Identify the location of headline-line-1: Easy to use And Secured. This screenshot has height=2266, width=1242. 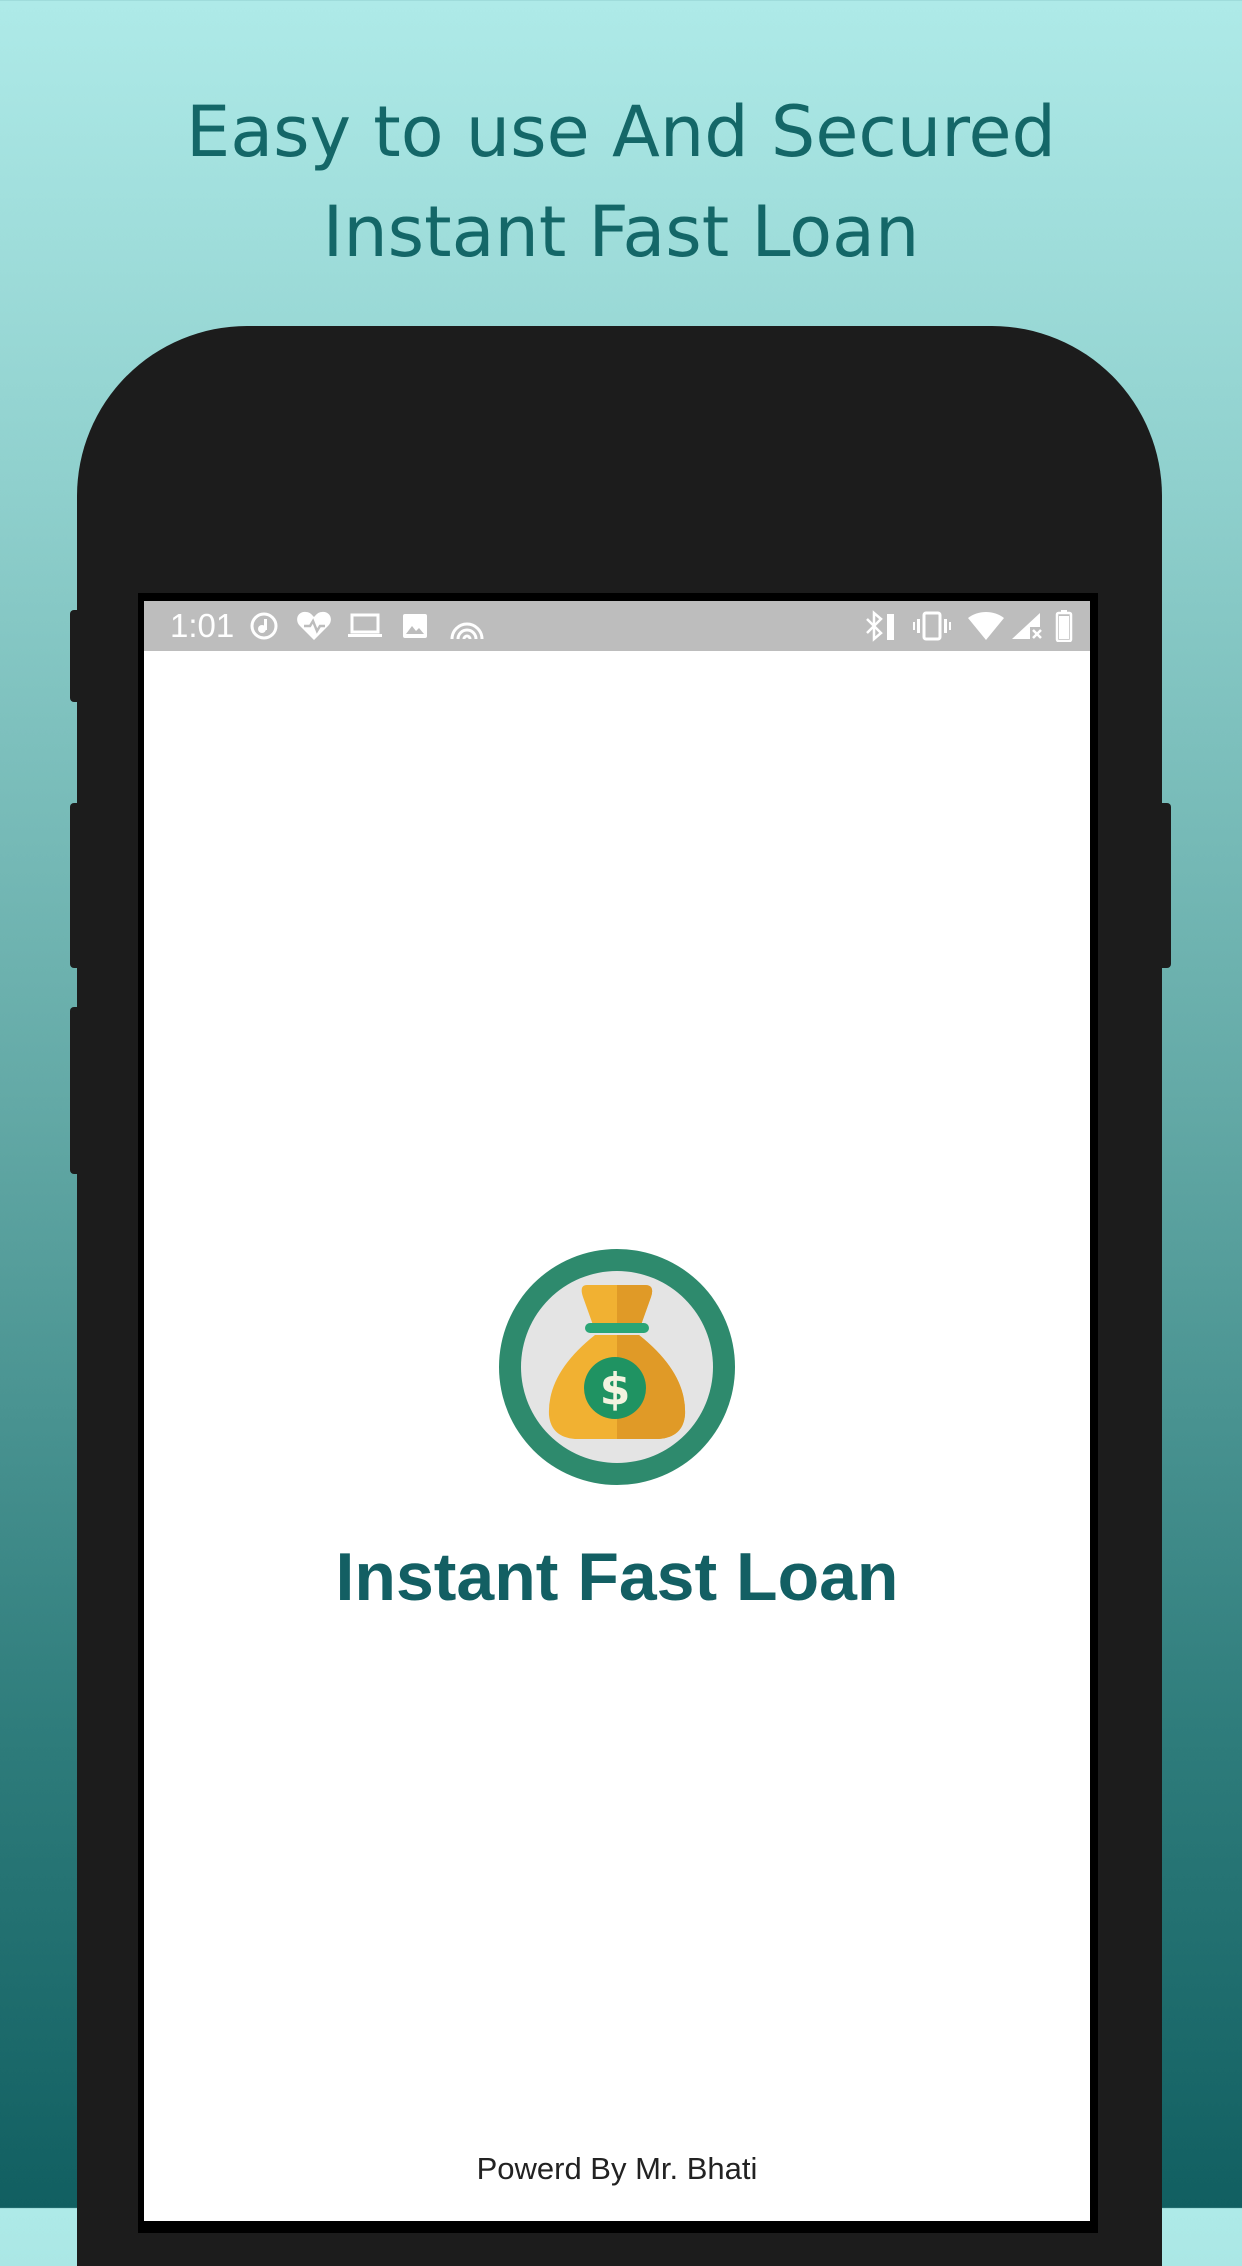
(621, 132).